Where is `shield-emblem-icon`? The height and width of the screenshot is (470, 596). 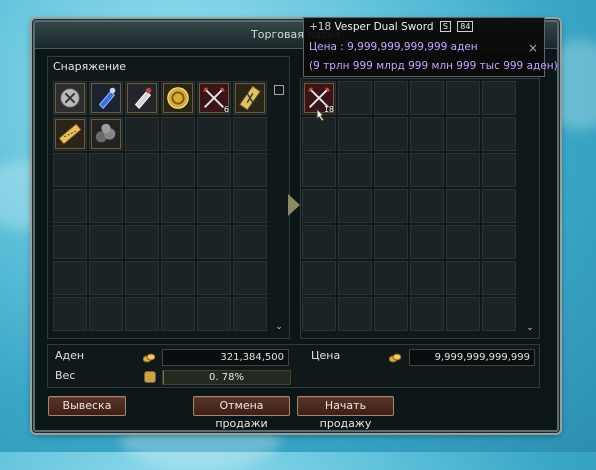
shield-emblem-icon is located at coordinates (70, 98).